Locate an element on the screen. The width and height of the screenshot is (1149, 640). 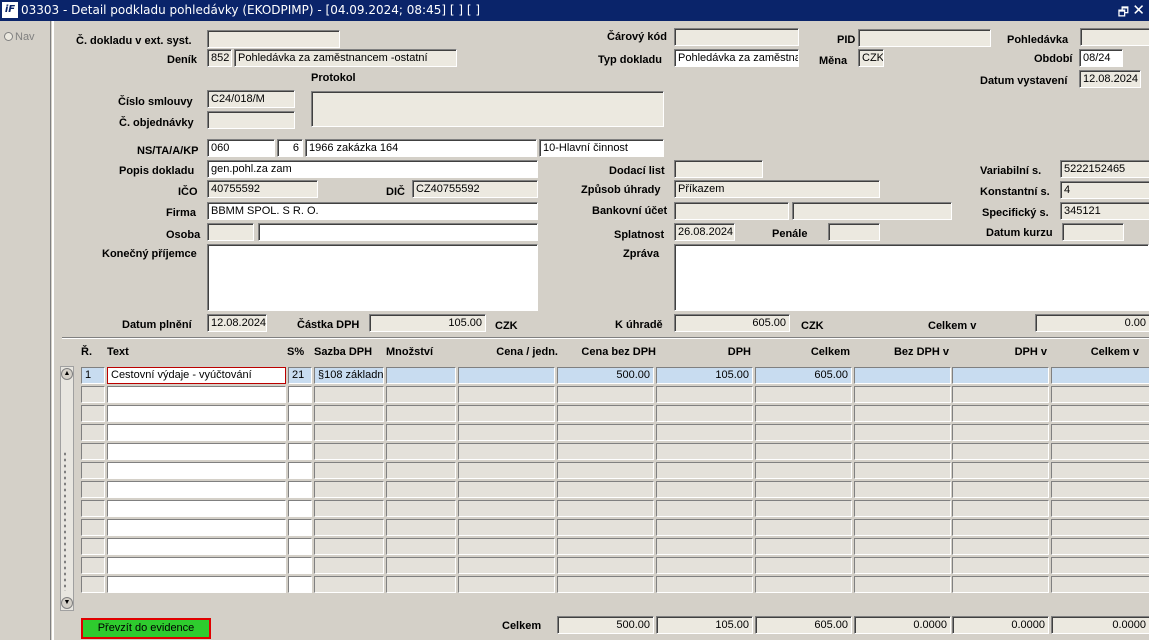
table-cell: Cestovní výdaje - vyúčtování is located at coordinates (196, 375).